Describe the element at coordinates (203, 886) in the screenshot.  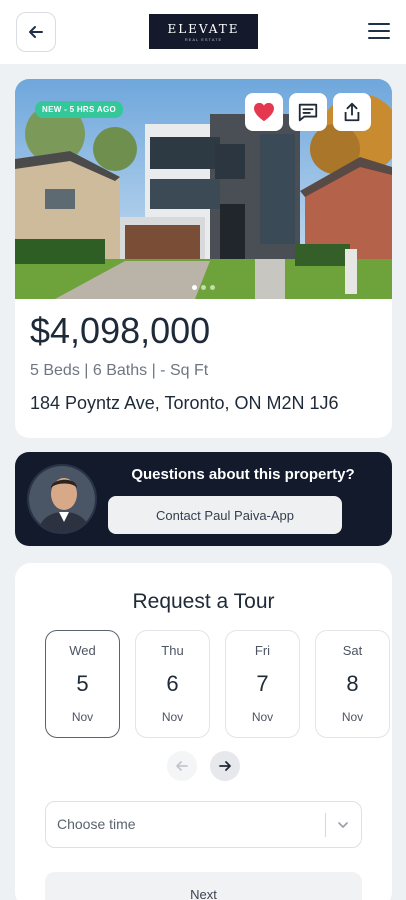
I see `next-button: Next` at that location.